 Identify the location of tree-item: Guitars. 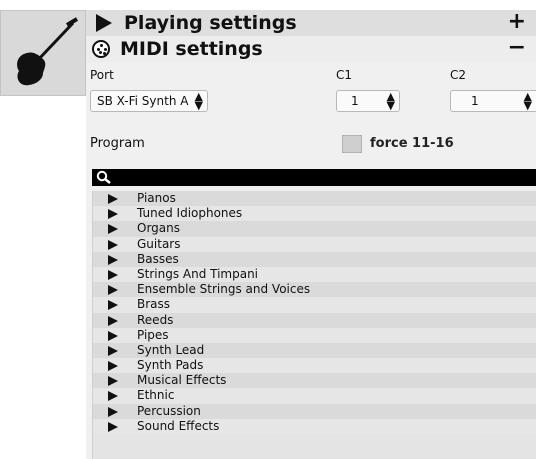
(314, 244).